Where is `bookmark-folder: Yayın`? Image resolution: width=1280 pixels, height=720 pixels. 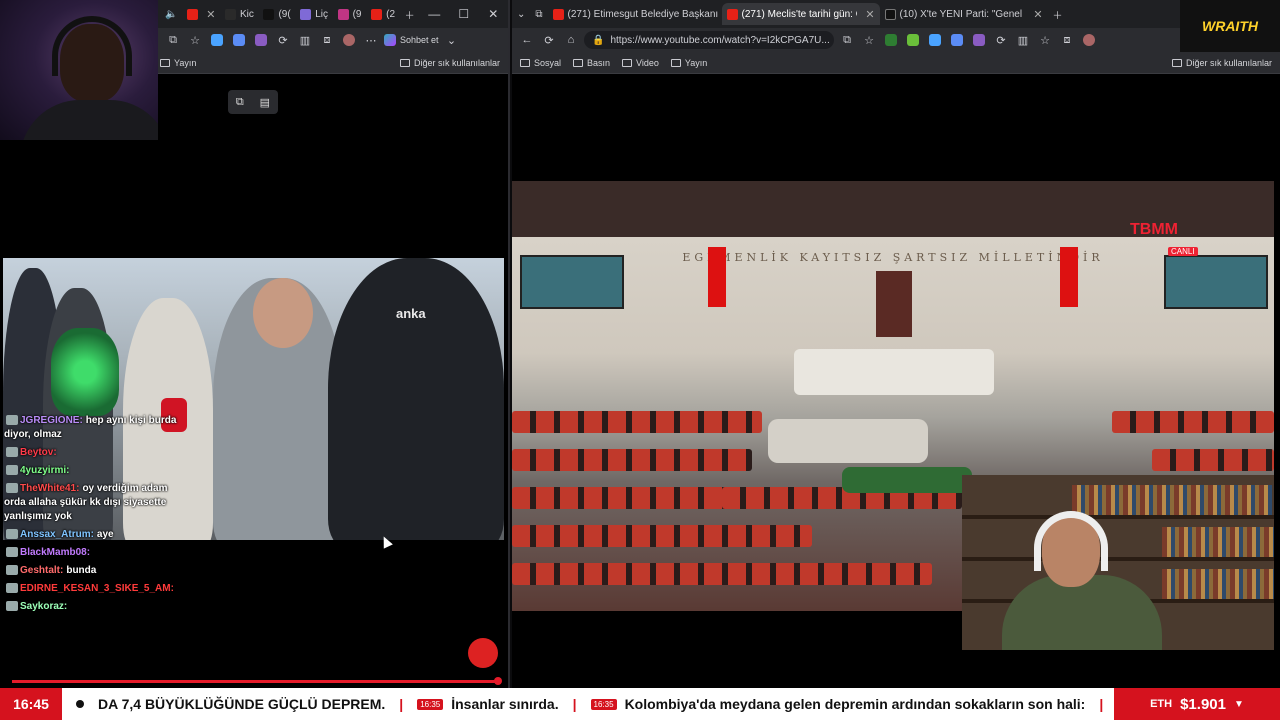 bookmark-folder: Yayın is located at coordinates (688, 63).